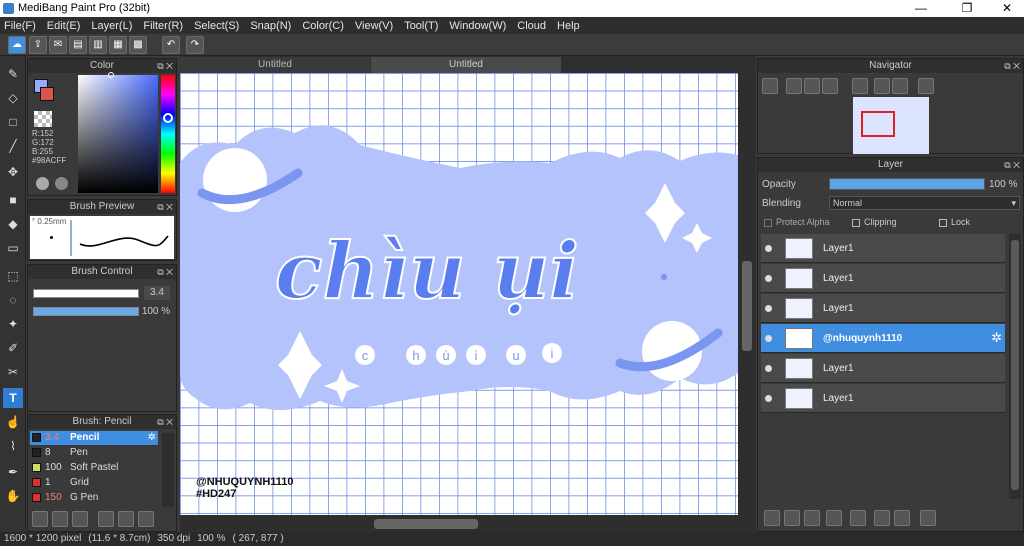  Describe the element at coordinates (138, 45) in the screenshot. I see `grid-icon: ▩` at that location.